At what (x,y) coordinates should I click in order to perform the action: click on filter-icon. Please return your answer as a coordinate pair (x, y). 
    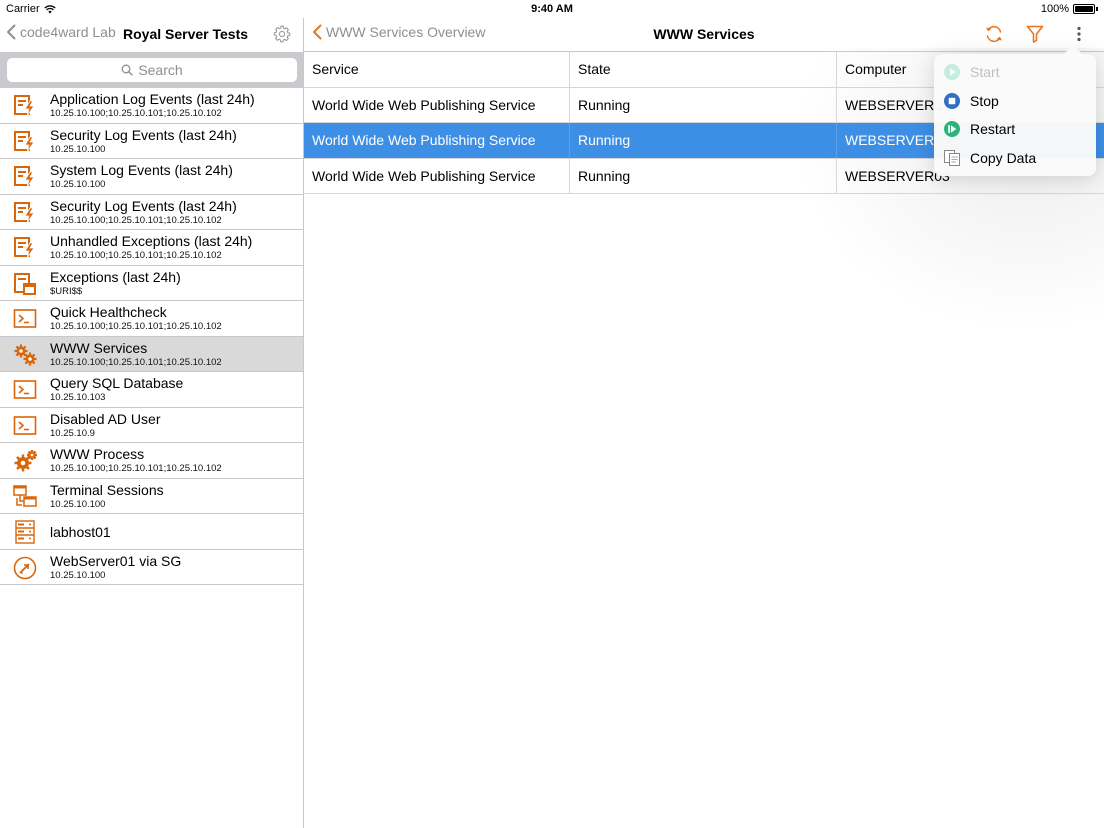
    Looking at the image, I should click on (1035, 34).